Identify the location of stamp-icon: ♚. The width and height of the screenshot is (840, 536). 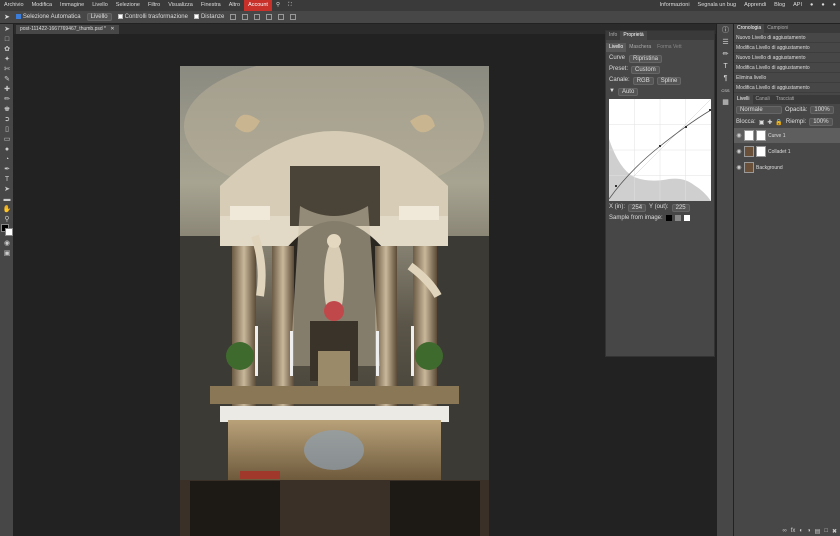
(7, 109).